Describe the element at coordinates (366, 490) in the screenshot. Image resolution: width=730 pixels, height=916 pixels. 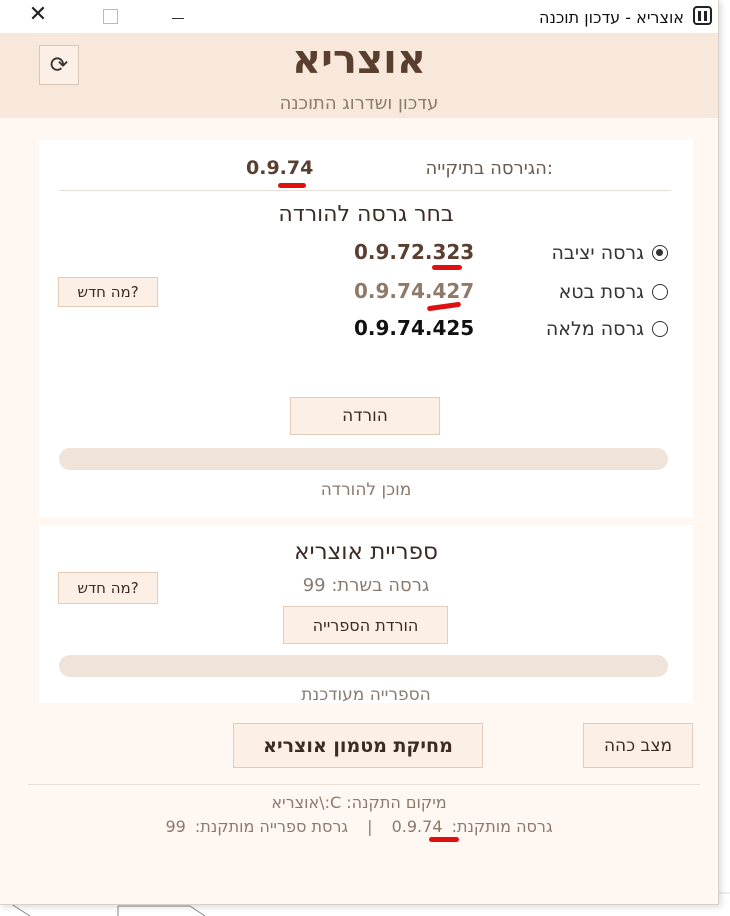
I see `download-status: מוכן להורדה` at that location.